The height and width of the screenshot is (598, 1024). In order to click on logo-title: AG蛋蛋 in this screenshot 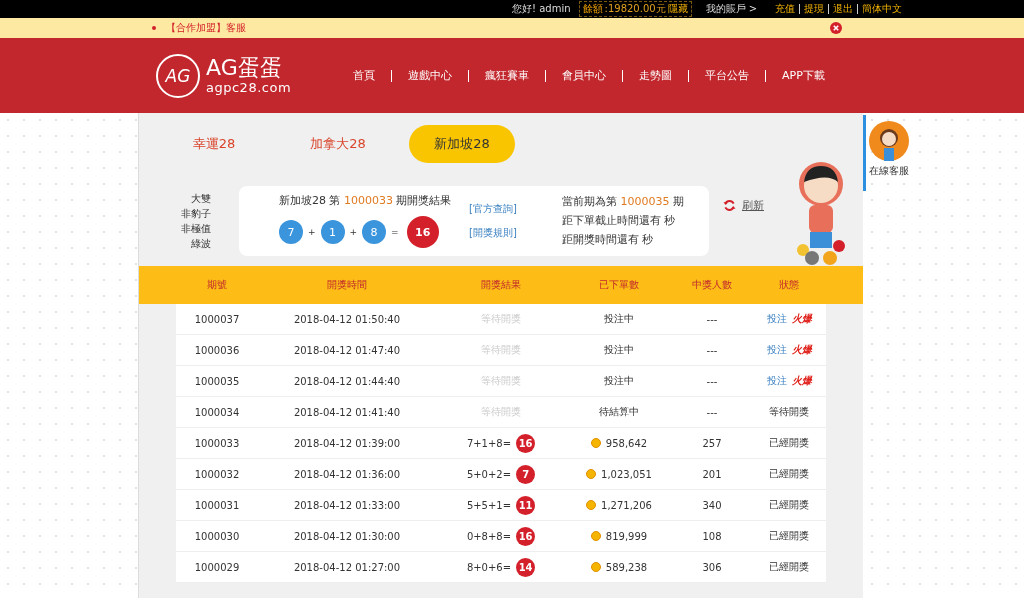, I will do `click(244, 68)`.